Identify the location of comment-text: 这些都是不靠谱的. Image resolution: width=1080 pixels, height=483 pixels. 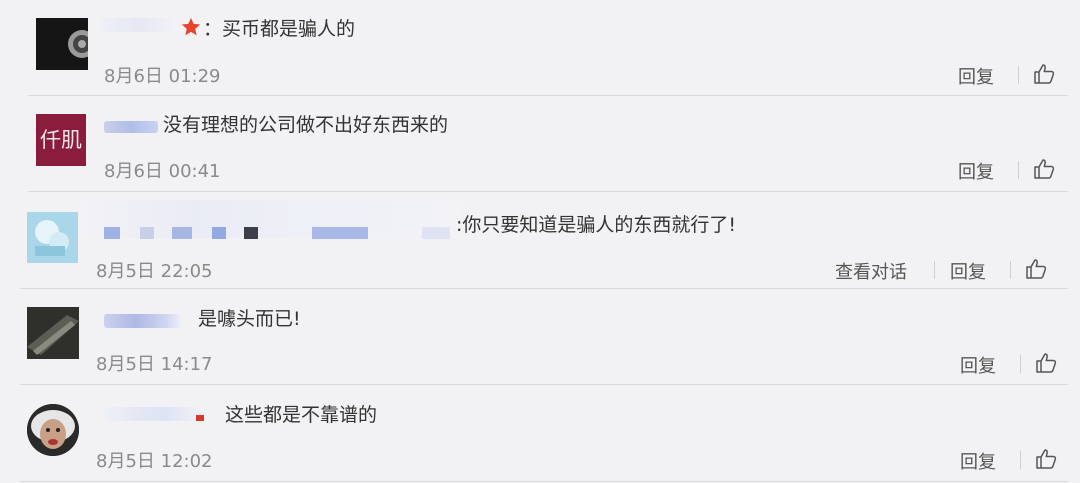
(301, 415).